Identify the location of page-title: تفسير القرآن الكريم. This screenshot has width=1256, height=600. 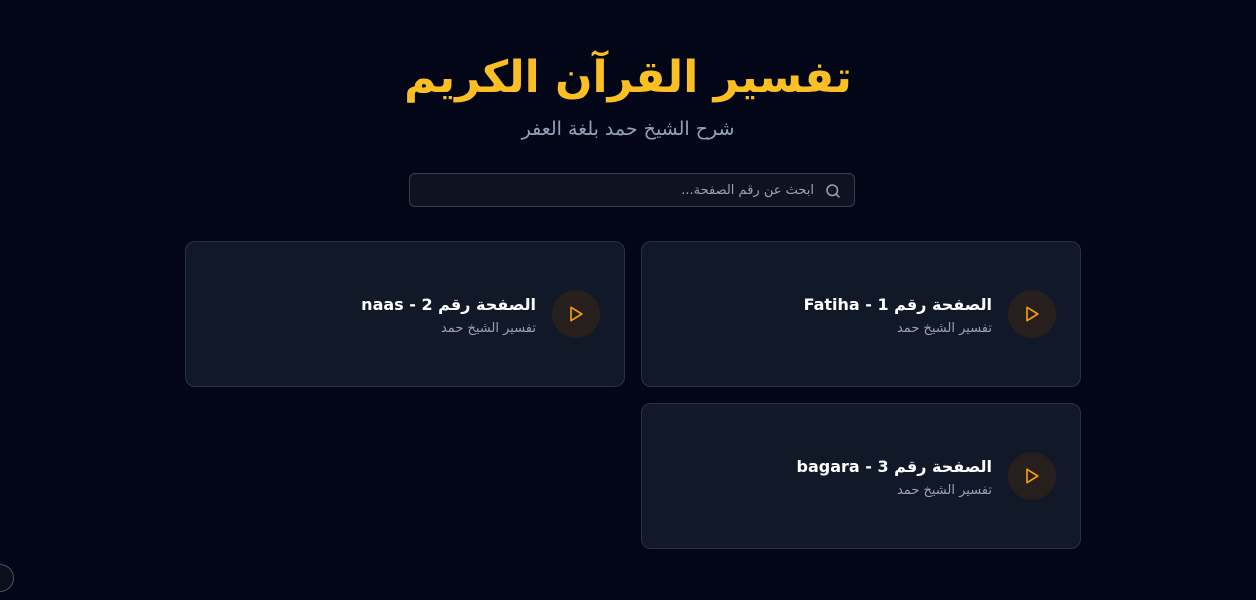
(628, 77).